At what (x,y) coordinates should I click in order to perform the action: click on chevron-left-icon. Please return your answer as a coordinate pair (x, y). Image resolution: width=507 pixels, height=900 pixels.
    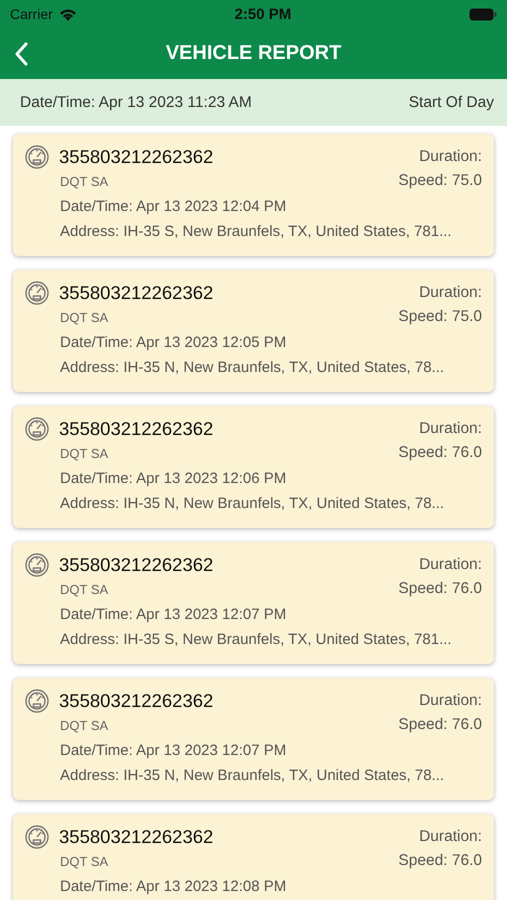
    Looking at the image, I should click on (21, 54).